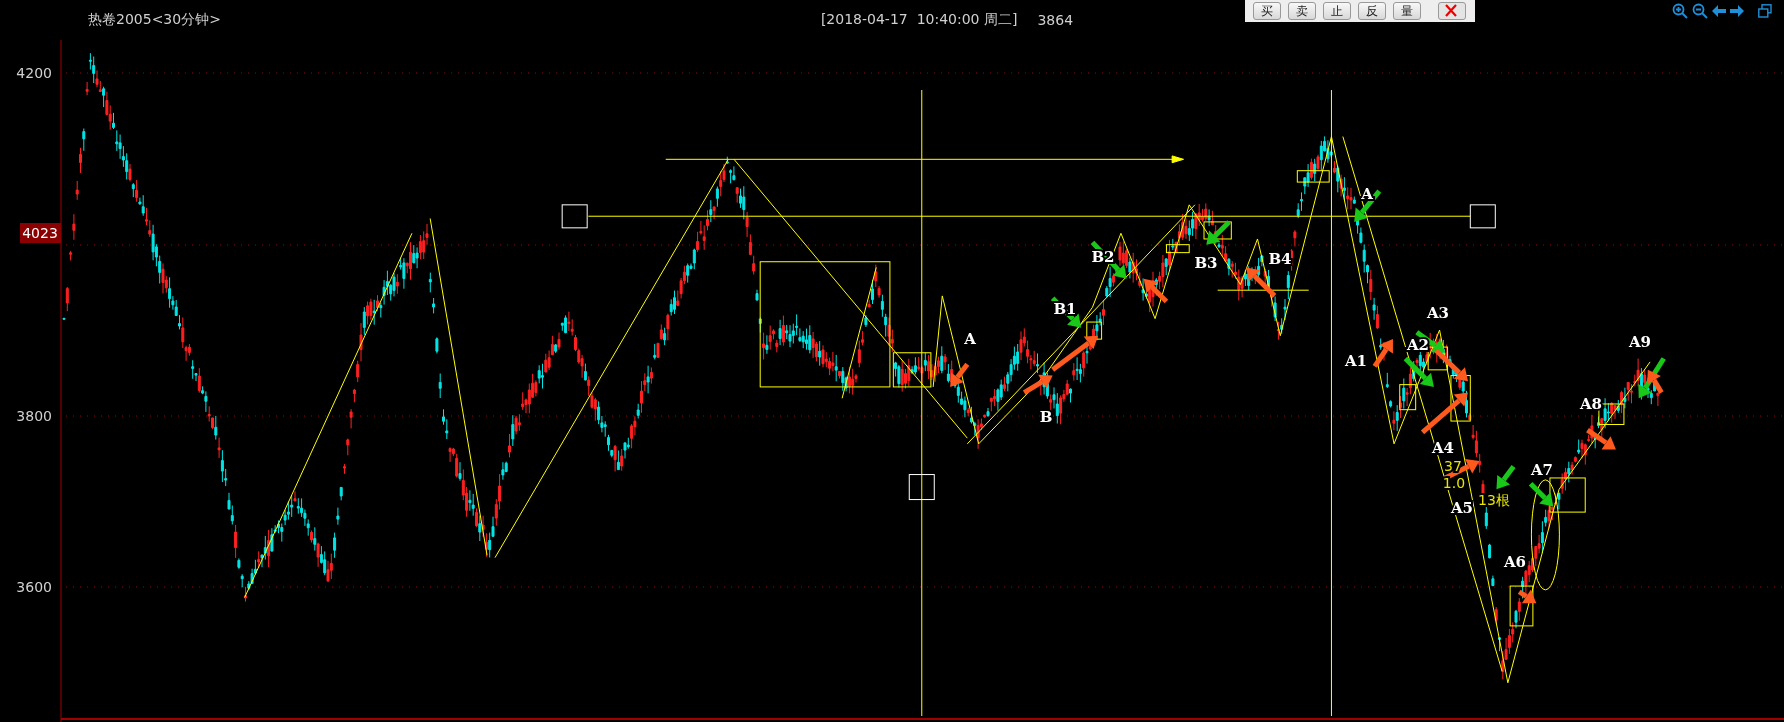  What do you see at coordinates (40, 233) in the screenshot?
I see `current-price-badge: 4023` at bounding box center [40, 233].